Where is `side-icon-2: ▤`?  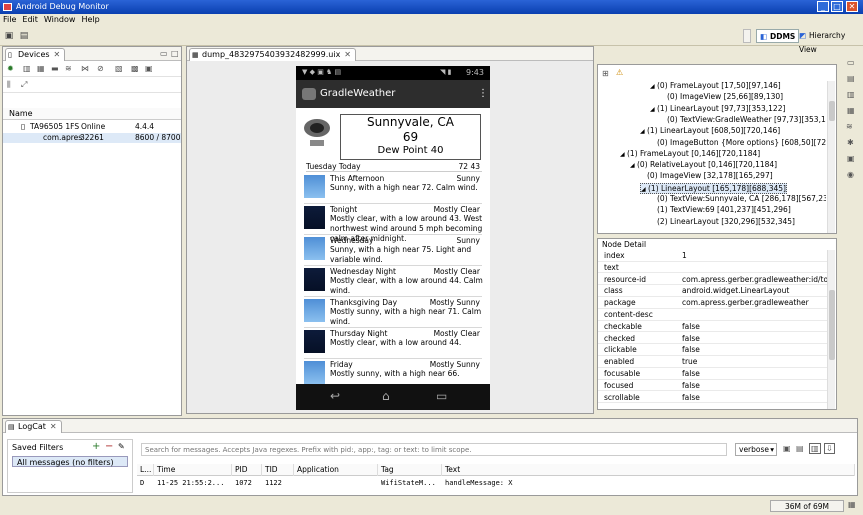
side-icon-2: ▤ is located at coordinates (851, 78).